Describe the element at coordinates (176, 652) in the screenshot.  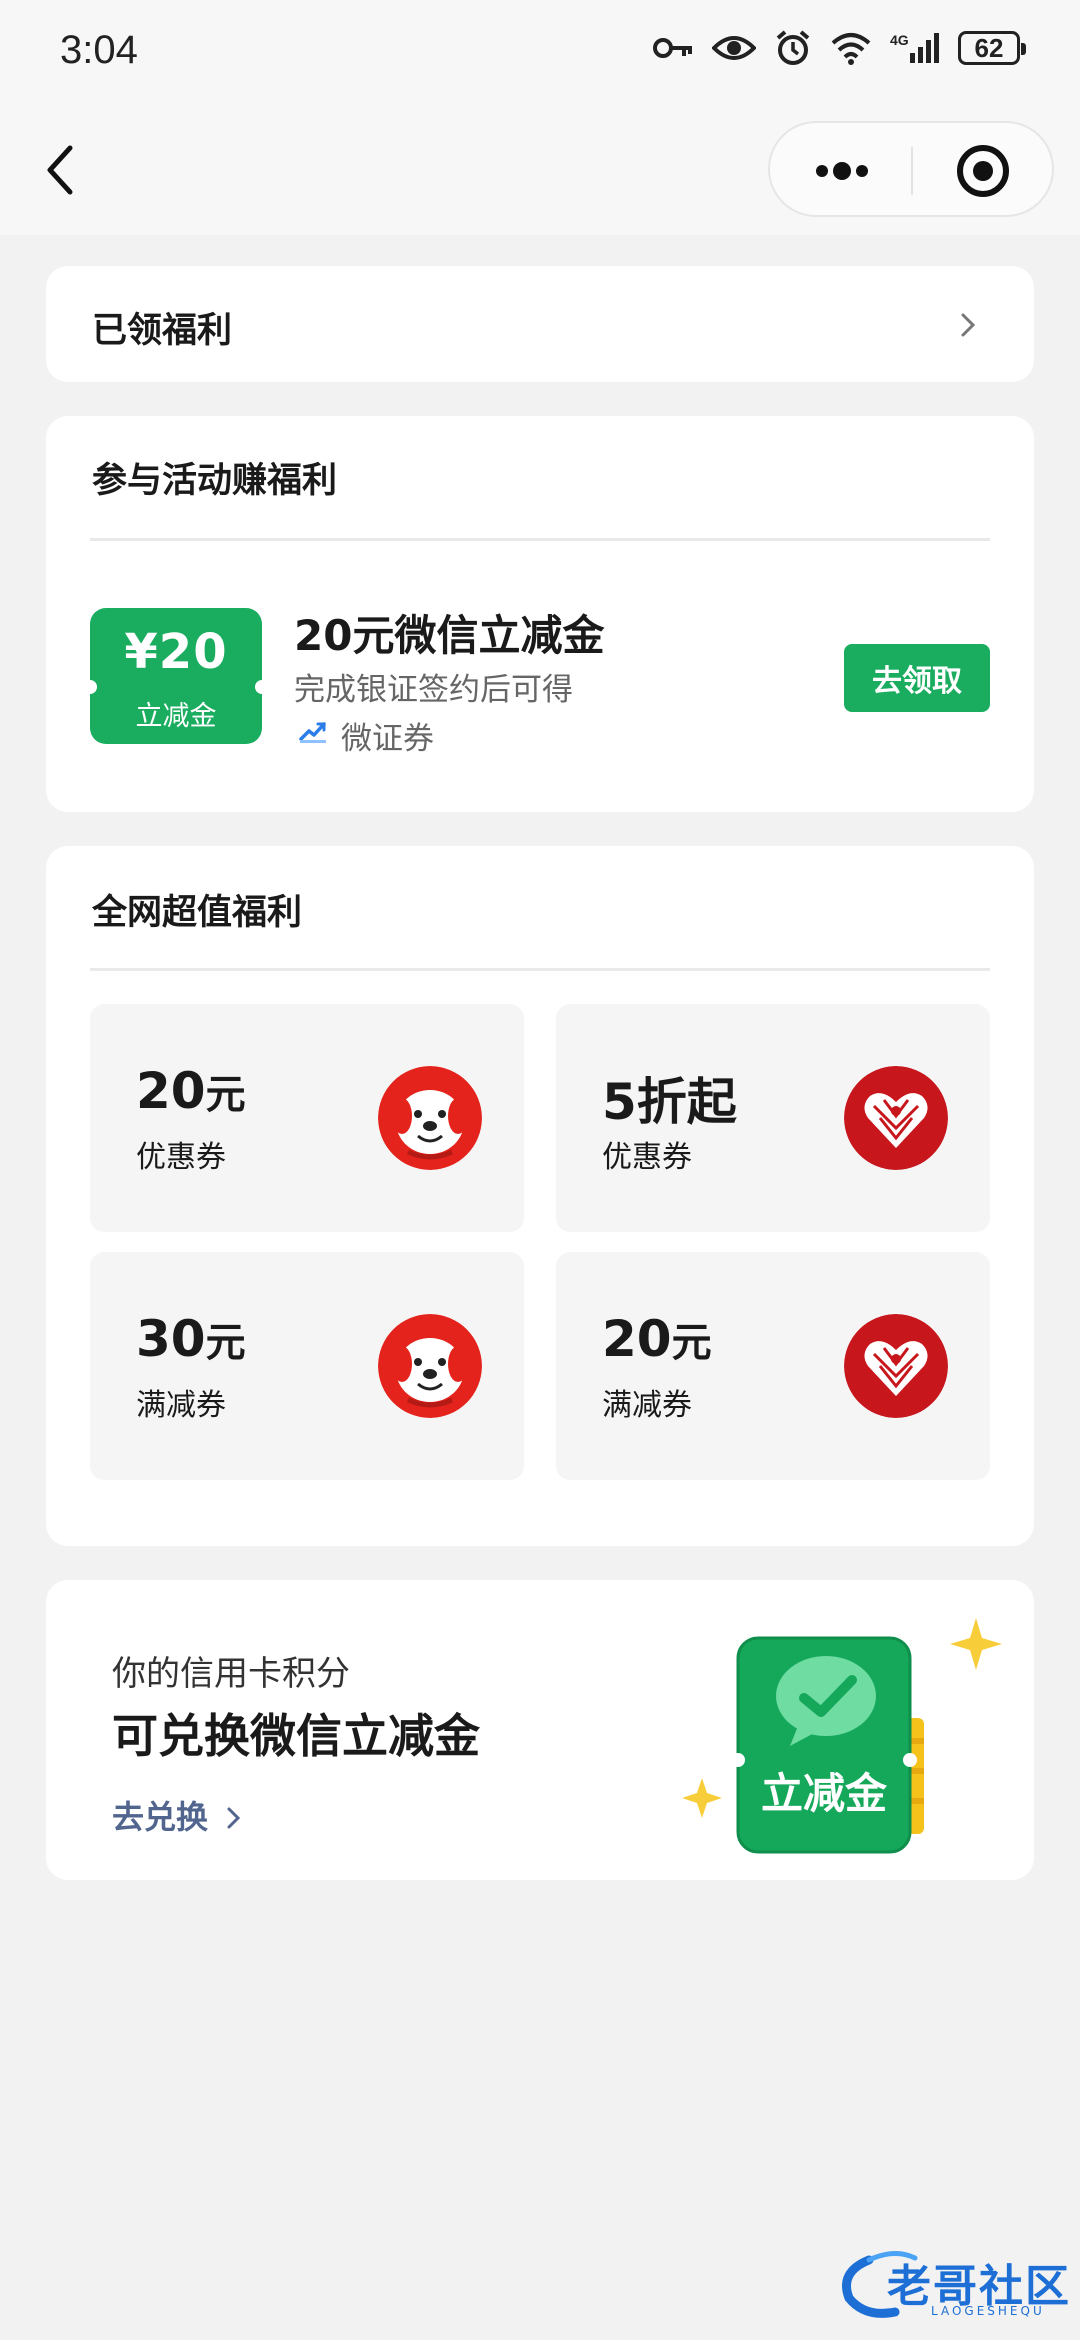
I see `voucher-amount: ¥20` at that location.